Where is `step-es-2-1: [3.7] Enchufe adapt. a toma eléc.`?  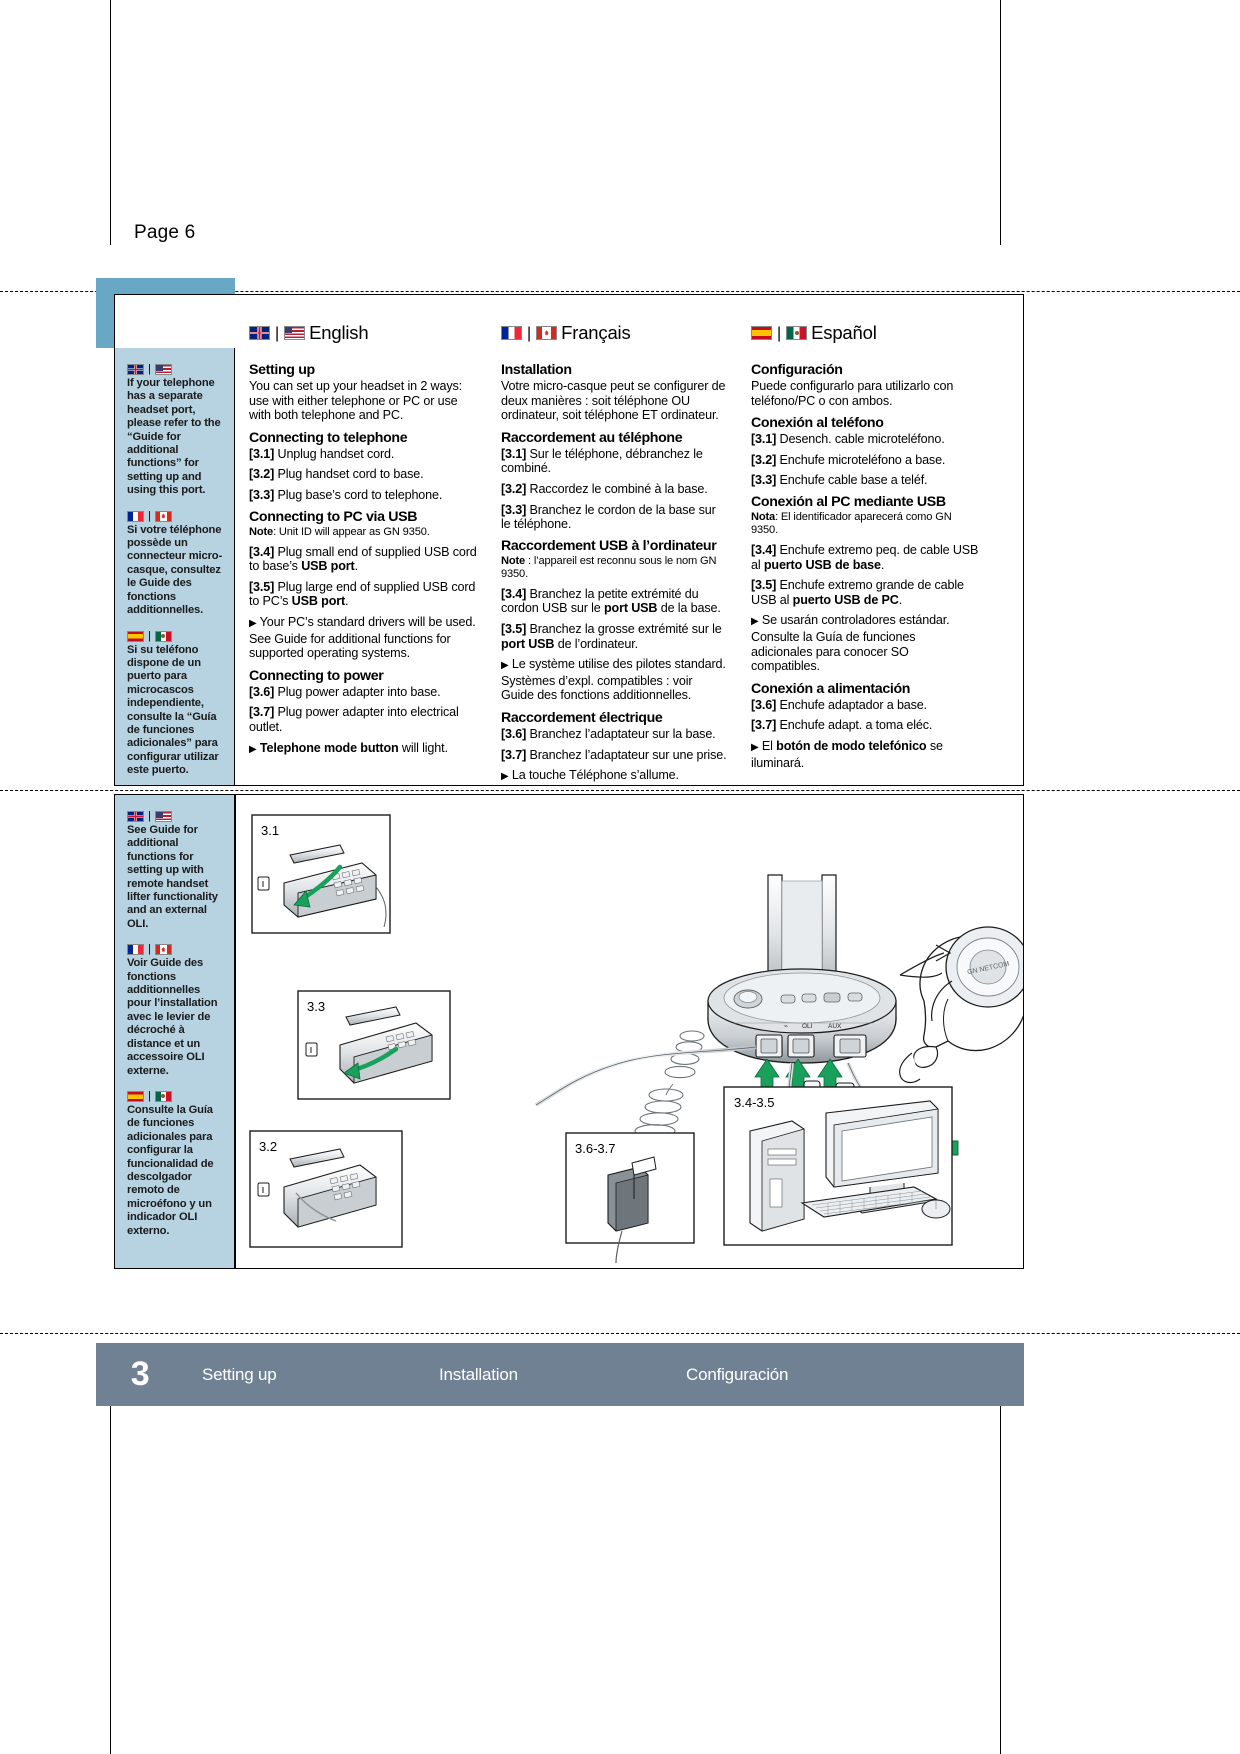 step-es-2-1: [3.7] Enchufe adapt. a toma eléc. is located at coordinates (842, 725).